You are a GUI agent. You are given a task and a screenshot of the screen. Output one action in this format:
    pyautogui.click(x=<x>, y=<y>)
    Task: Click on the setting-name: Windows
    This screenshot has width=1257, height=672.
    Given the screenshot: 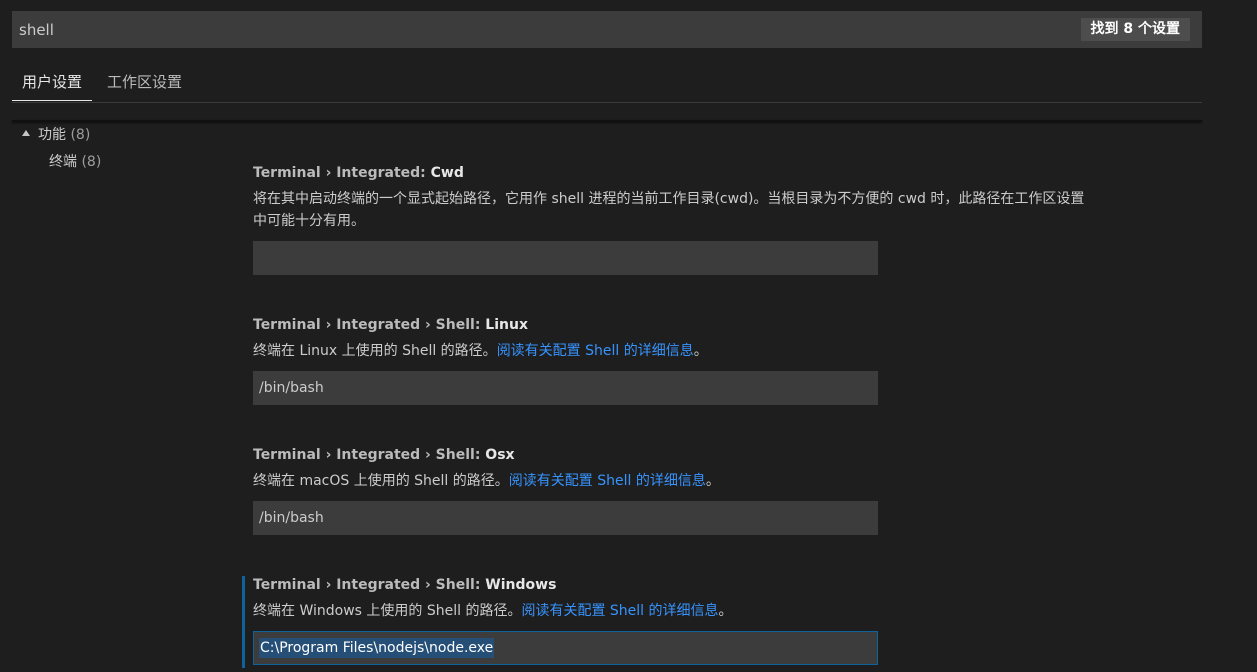 What is the action you would take?
    pyautogui.click(x=521, y=585)
    